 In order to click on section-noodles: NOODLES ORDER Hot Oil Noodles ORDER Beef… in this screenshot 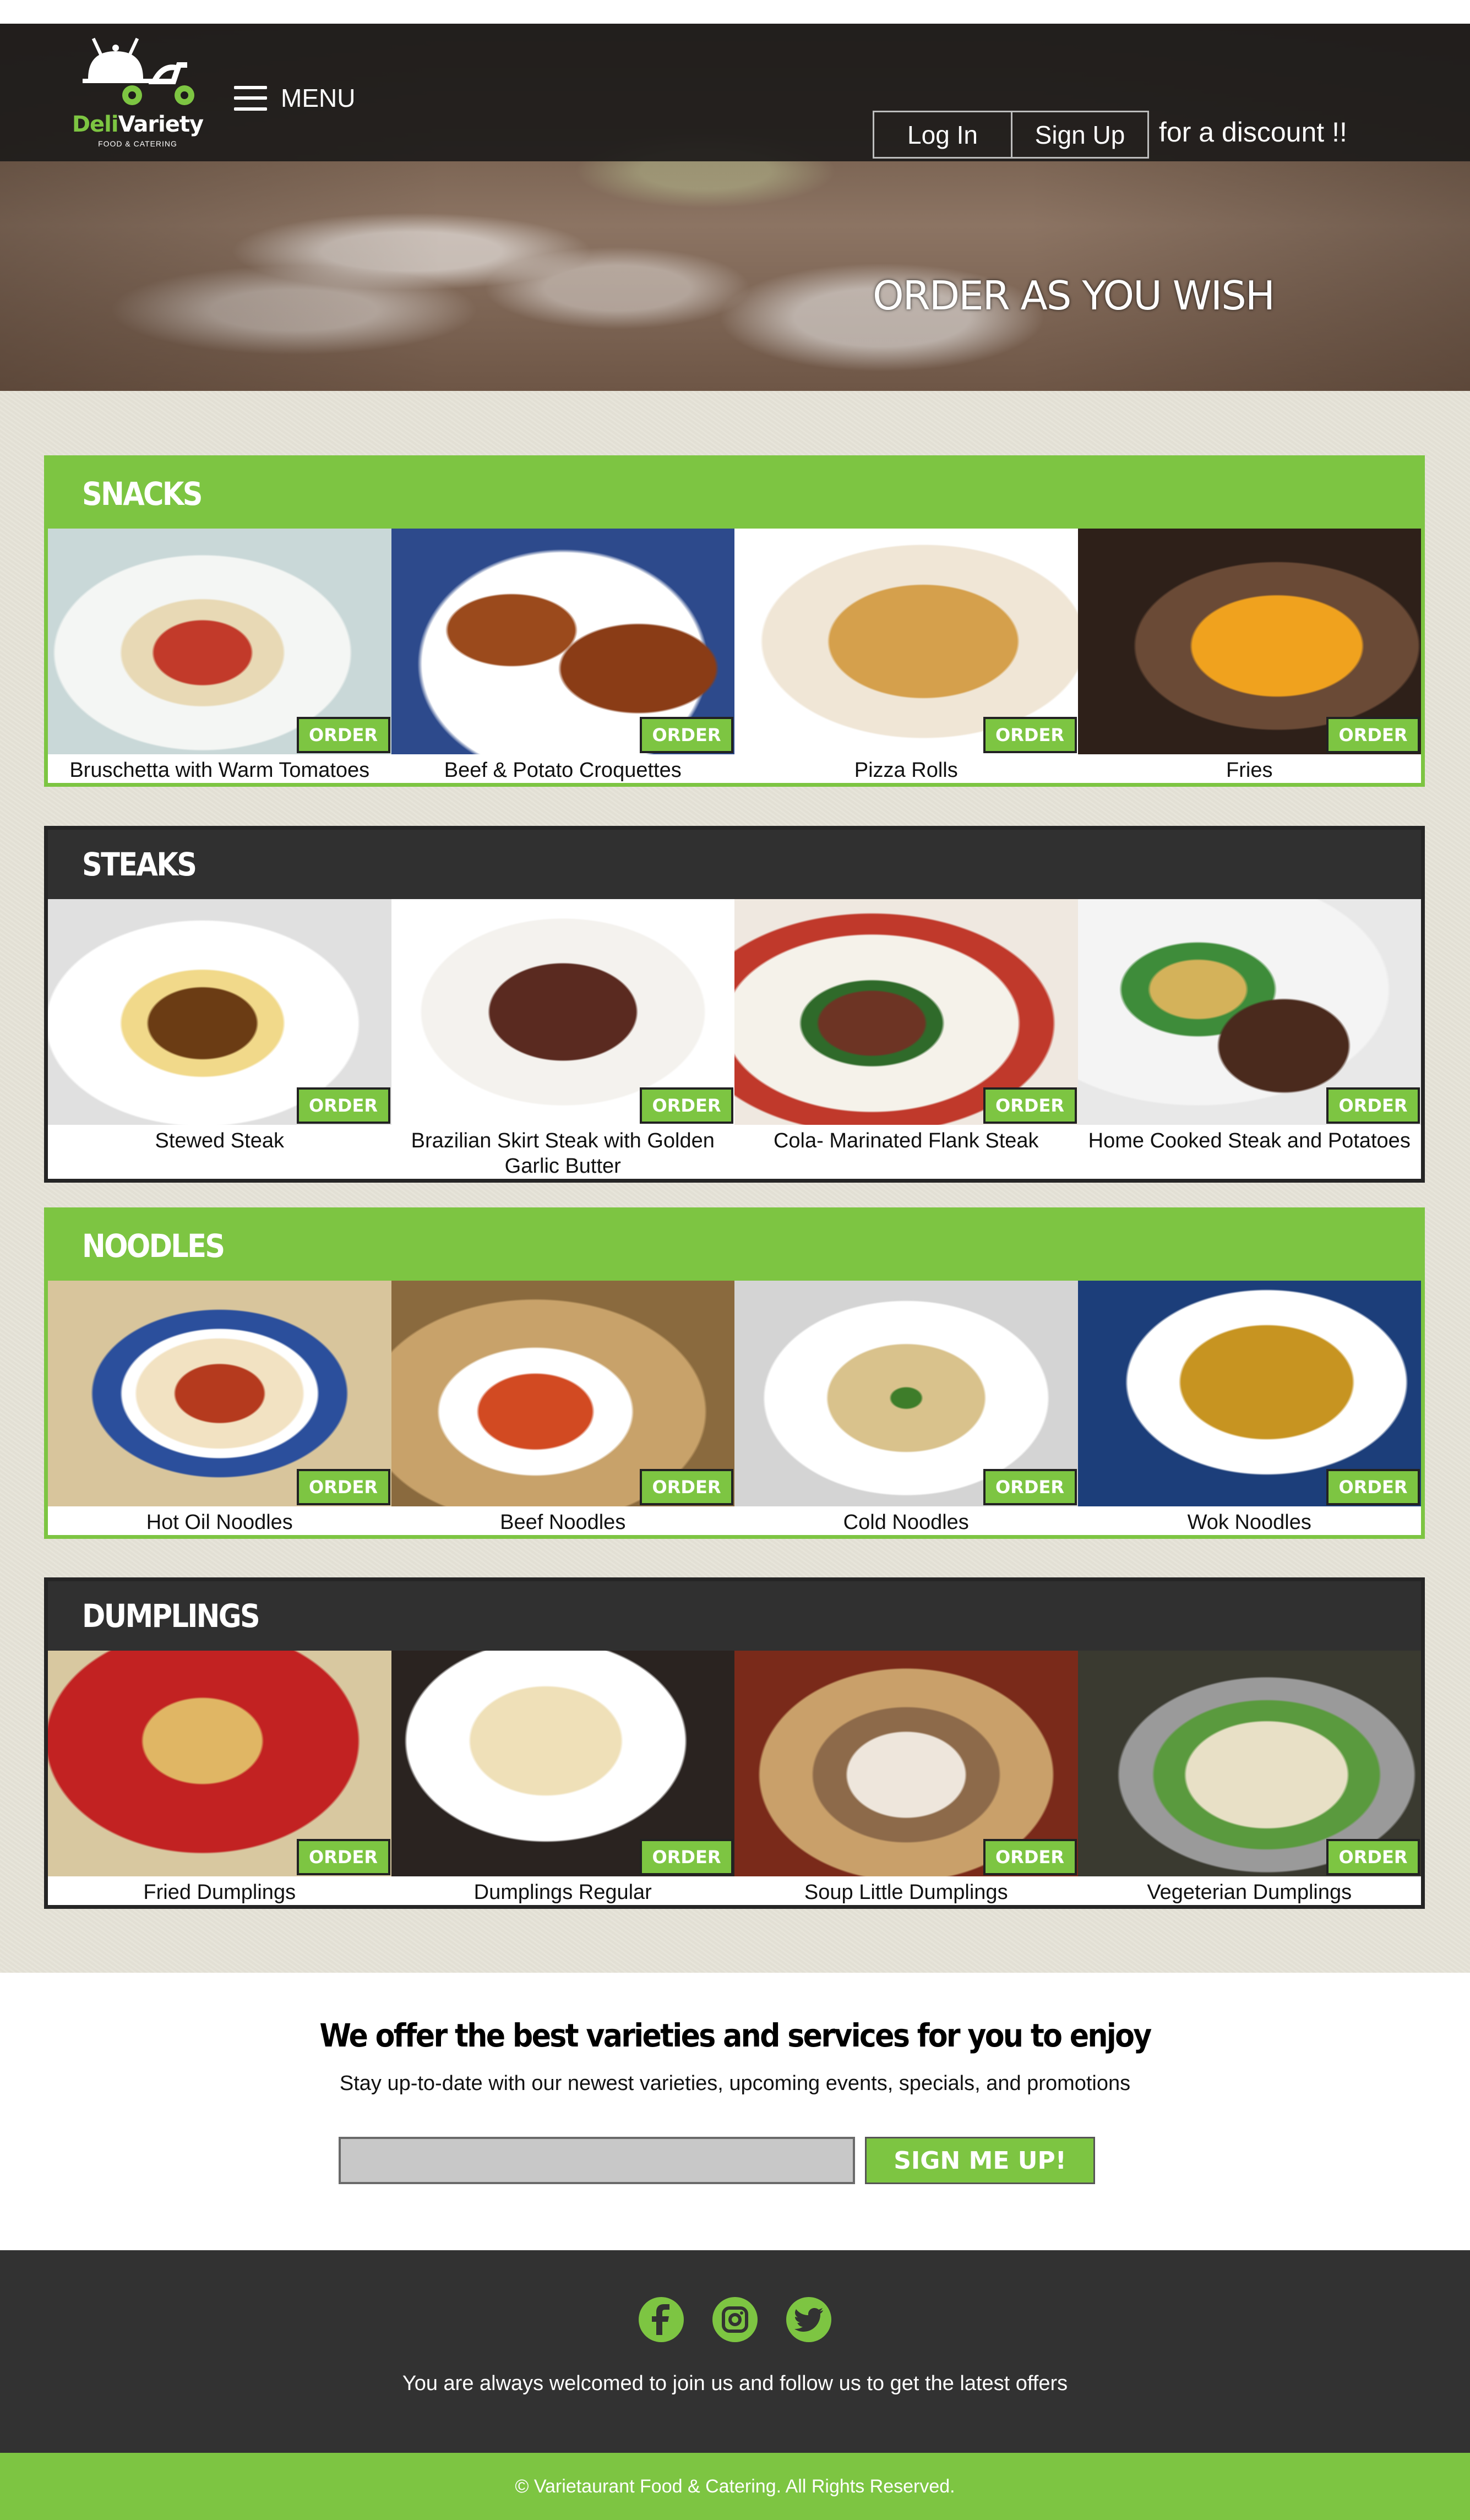, I will do `click(735, 1373)`.